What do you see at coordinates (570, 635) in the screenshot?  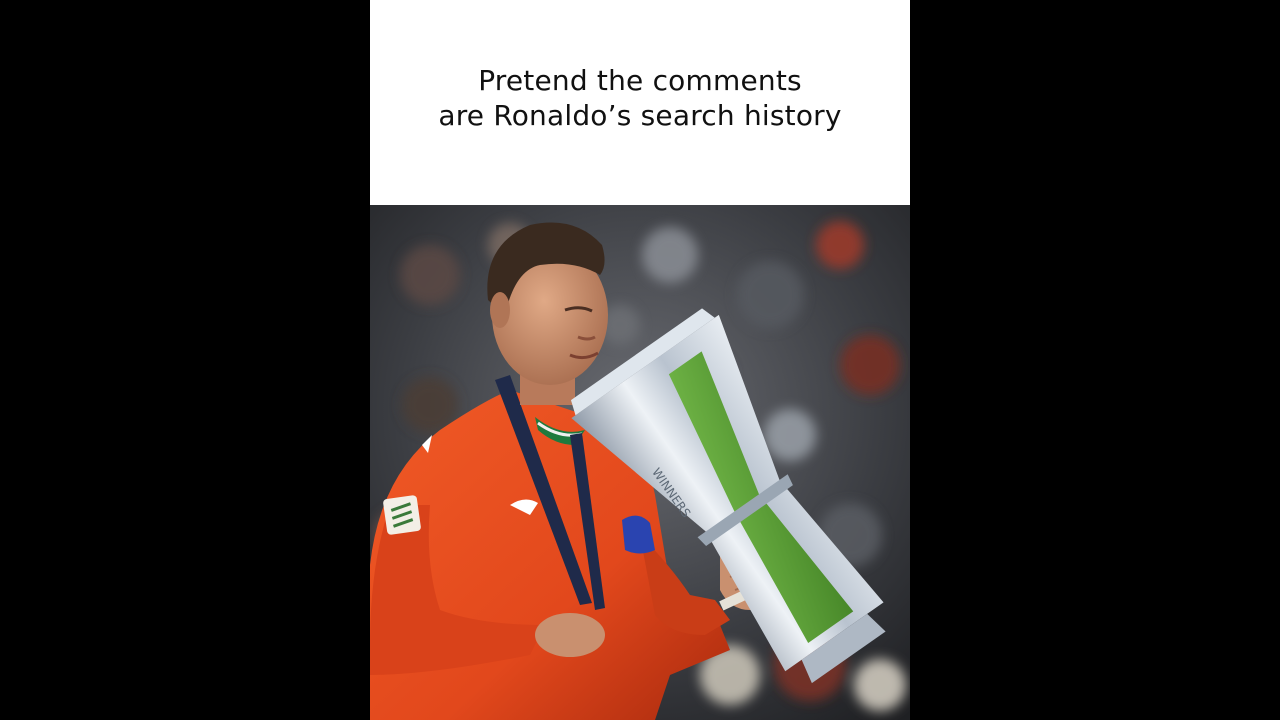 I see `left-hand` at bounding box center [570, 635].